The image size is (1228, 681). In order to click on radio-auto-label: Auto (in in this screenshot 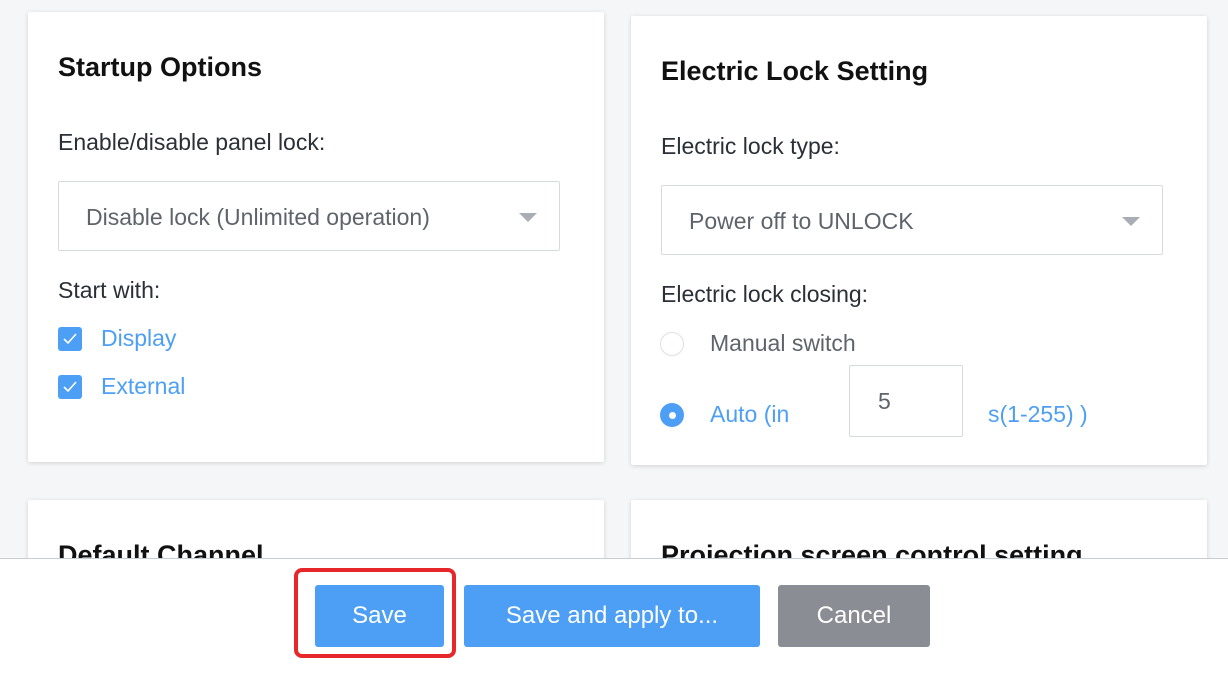, I will do `click(750, 414)`.